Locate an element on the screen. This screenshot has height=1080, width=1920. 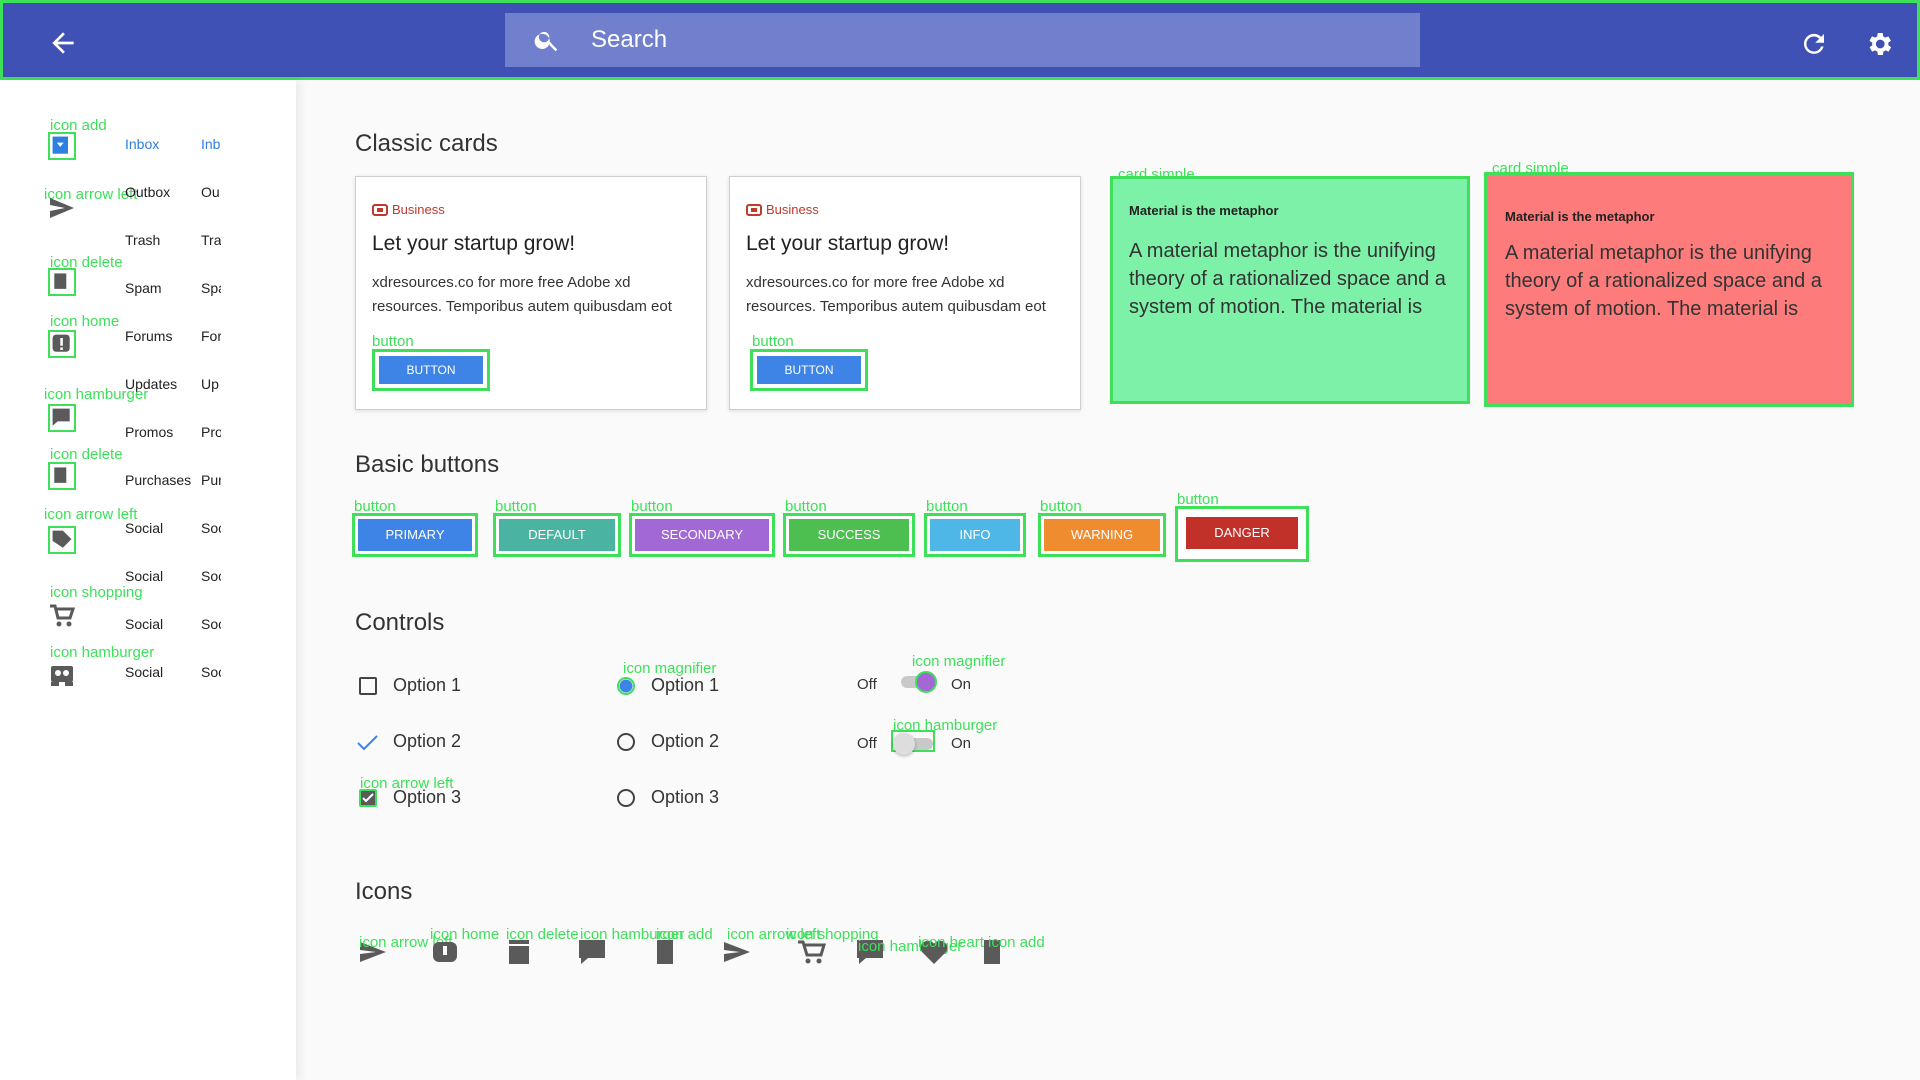
sidebar-item-short-label: Ou is located at coordinates (210, 192).